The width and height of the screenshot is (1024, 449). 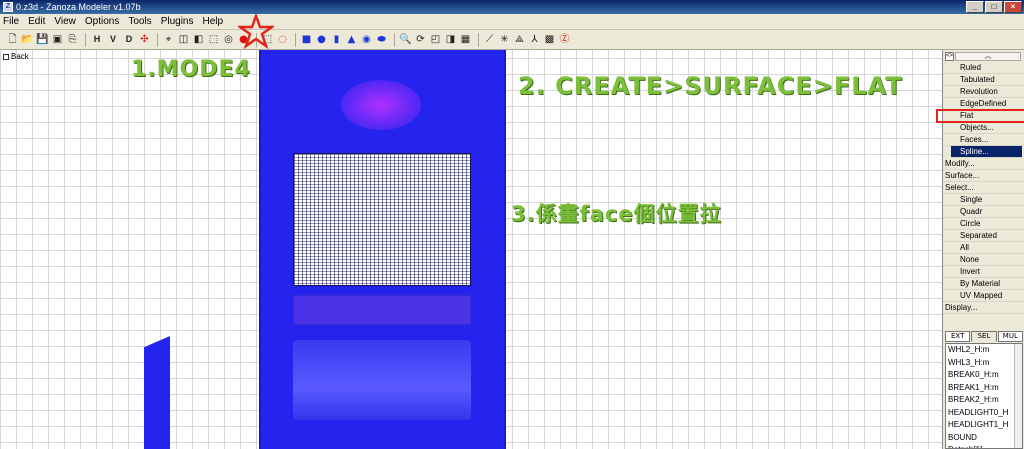 What do you see at coordinates (11, 21) in the screenshot?
I see `menu-file: File` at bounding box center [11, 21].